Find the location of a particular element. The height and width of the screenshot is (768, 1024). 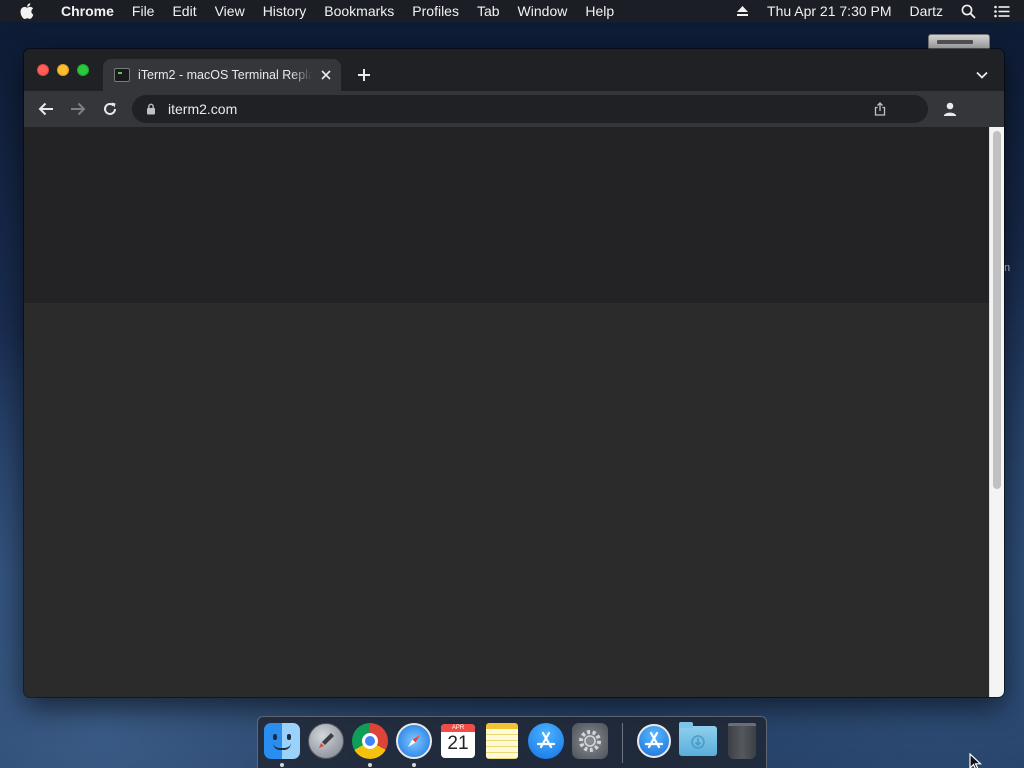

safari-compass-icon is located at coordinates (414, 741).